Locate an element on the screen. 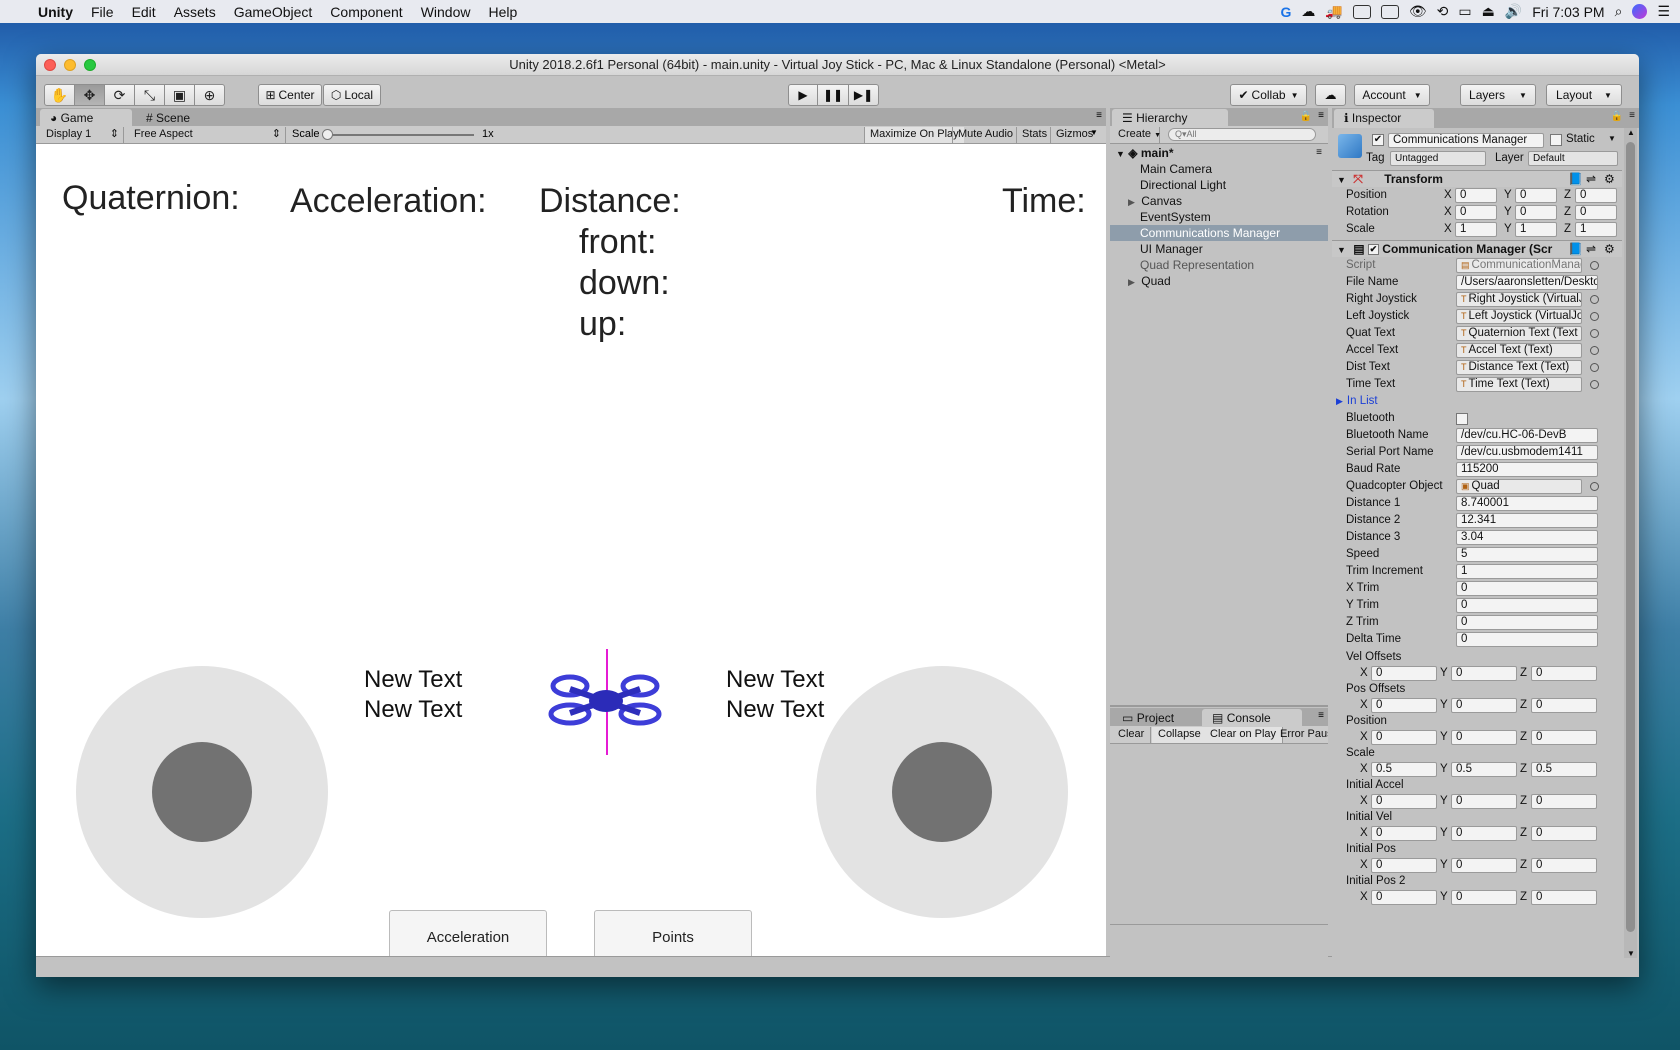  hand-tool-button: ✋ is located at coordinates (59, 95).